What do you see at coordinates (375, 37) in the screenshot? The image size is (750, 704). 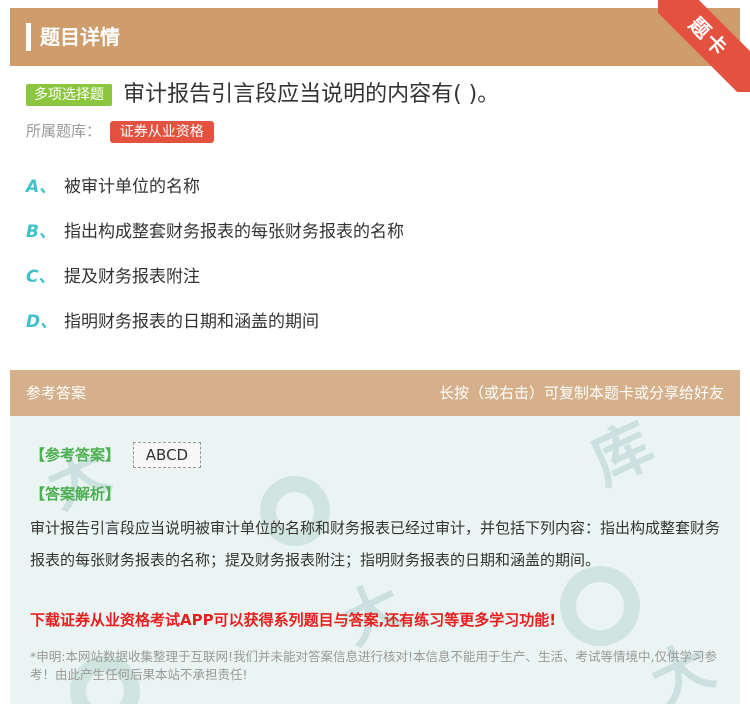 I see `header-bar: 题目详情` at bounding box center [375, 37].